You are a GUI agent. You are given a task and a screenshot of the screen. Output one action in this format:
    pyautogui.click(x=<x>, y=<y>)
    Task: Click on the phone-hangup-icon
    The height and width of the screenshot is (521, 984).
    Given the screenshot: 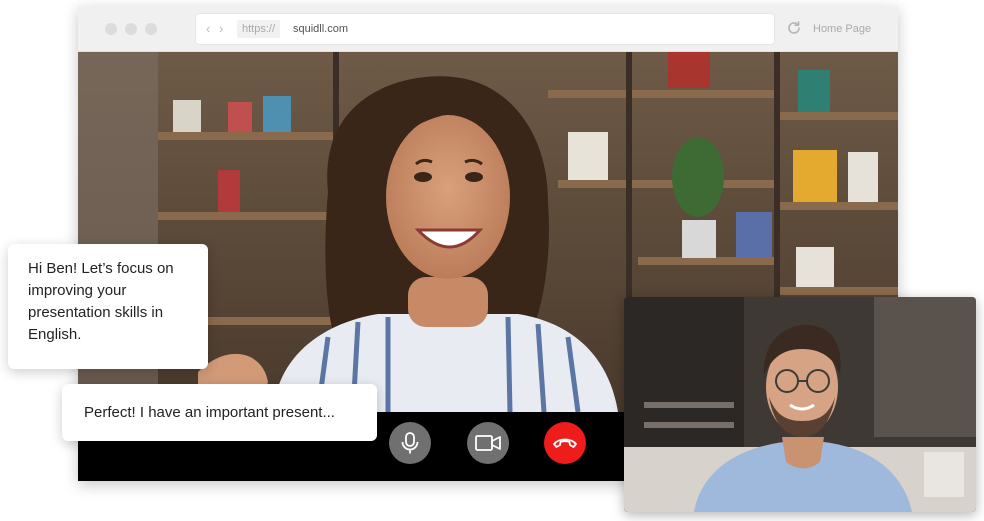 What is the action you would take?
    pyautogui.click(x=565, y=443)
    